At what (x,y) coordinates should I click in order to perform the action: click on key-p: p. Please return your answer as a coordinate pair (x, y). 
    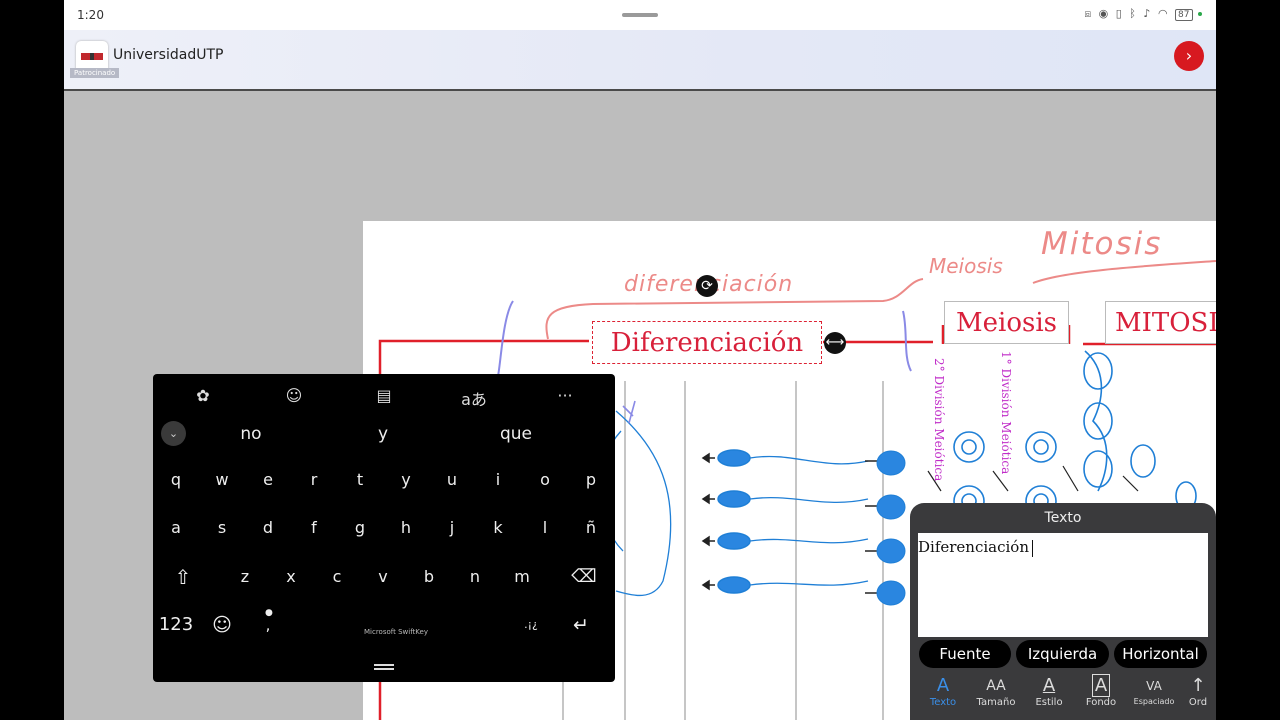
    Looking at the image, I should click on (591, 480).